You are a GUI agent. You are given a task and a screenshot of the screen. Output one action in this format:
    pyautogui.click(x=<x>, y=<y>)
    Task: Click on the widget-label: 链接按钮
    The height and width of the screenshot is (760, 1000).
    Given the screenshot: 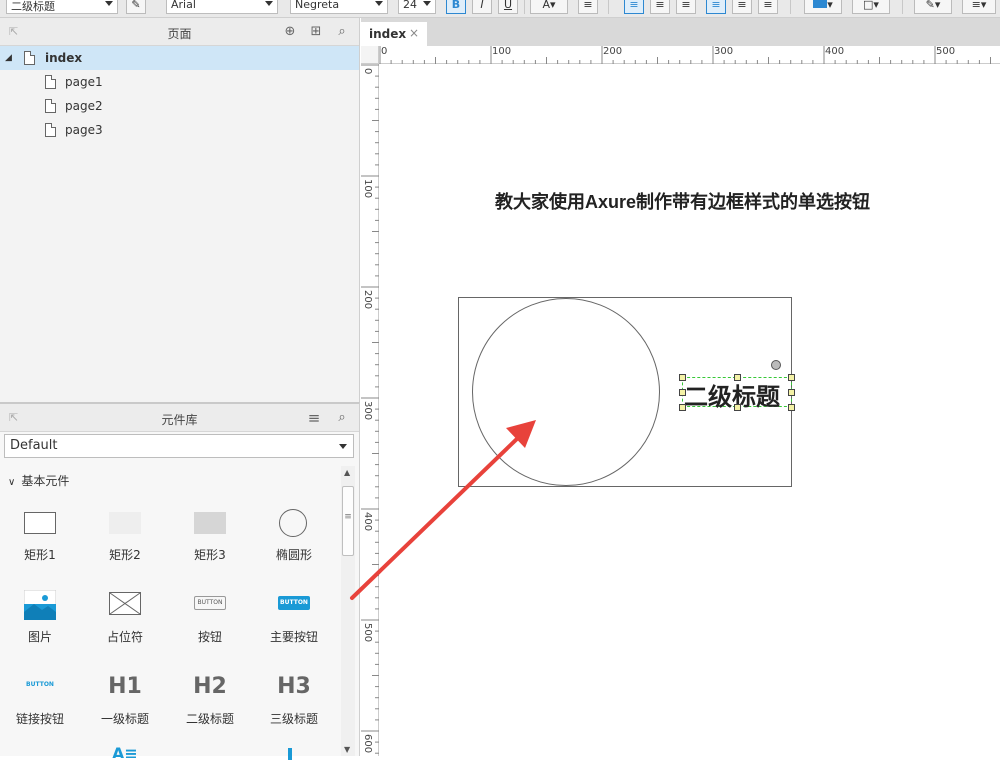 What is the action you would take?
    pyautogui.click(x=39, y=719)
    